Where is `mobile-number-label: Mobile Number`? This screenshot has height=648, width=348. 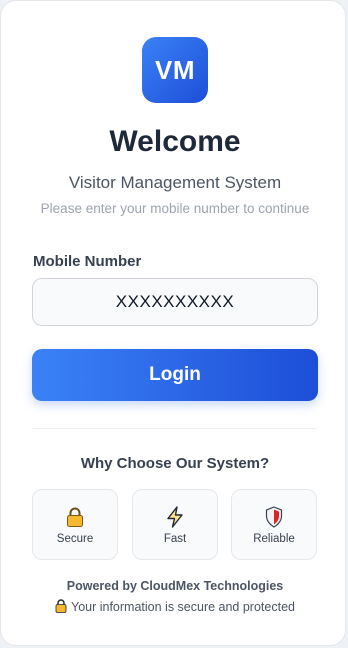
mobile-number-label: Mobile Number is located at coordinates (87, 261).